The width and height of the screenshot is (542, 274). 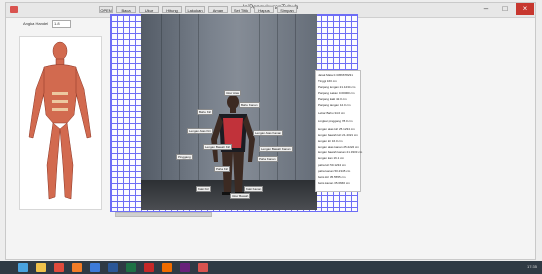 What do you see at coordinates (254, 189) in the screenshot?
I see `point-label: Kaki Kanan` at bounding box center [254, 189].